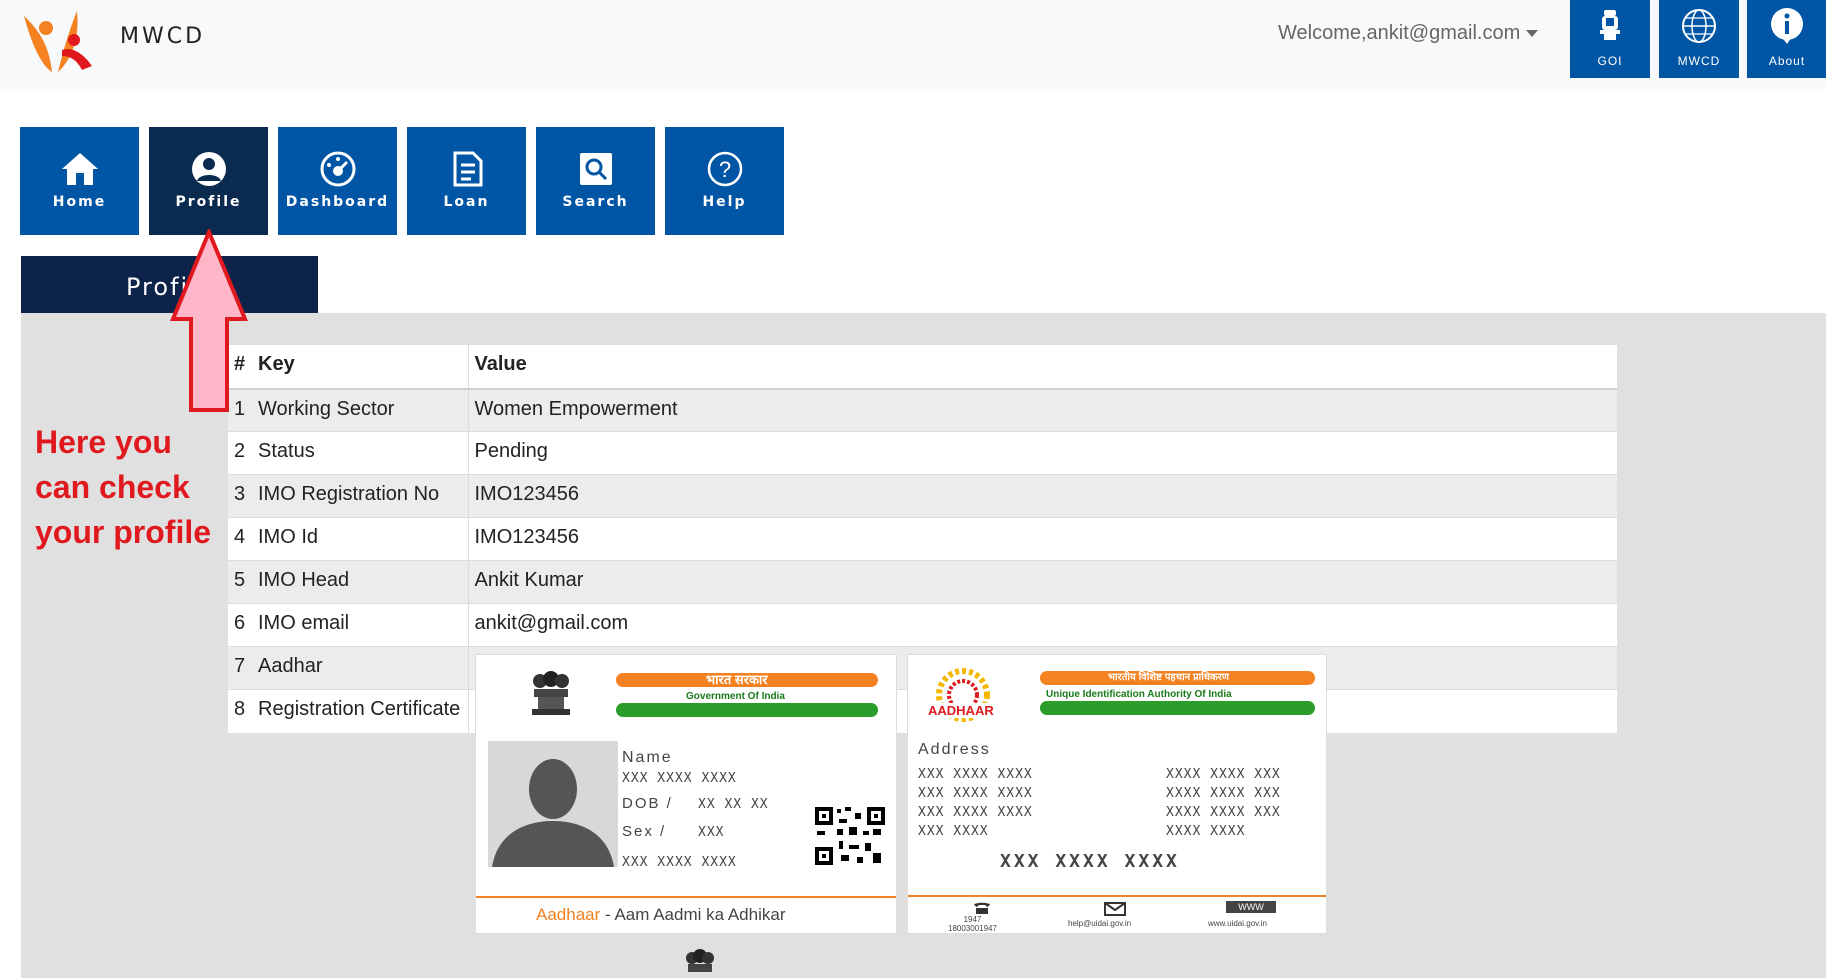 This screenshot has width=1826, height=978. I want to click on row-value: ankit@gmail.com, so click(1042, 625).